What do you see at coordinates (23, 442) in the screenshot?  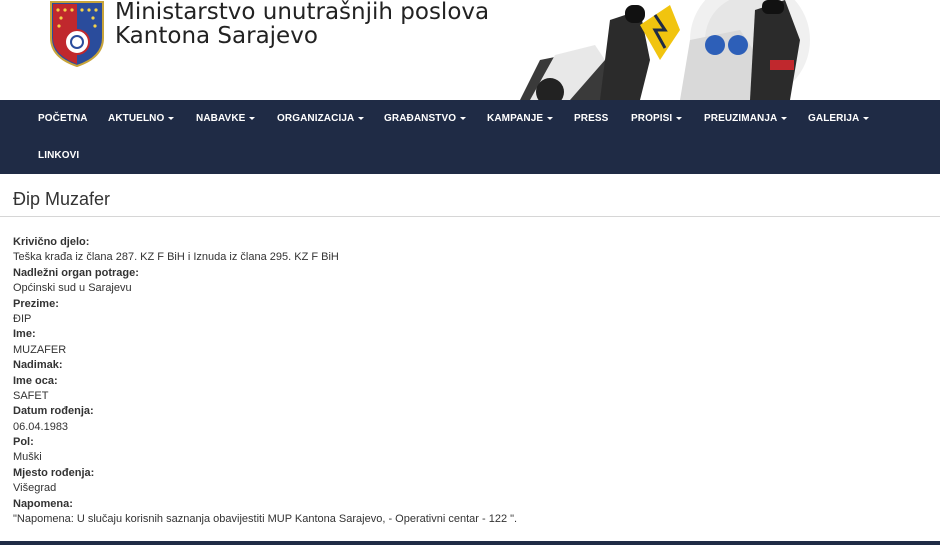 I see `field-label-gender: Pol:` at bounding box center [23, 442].